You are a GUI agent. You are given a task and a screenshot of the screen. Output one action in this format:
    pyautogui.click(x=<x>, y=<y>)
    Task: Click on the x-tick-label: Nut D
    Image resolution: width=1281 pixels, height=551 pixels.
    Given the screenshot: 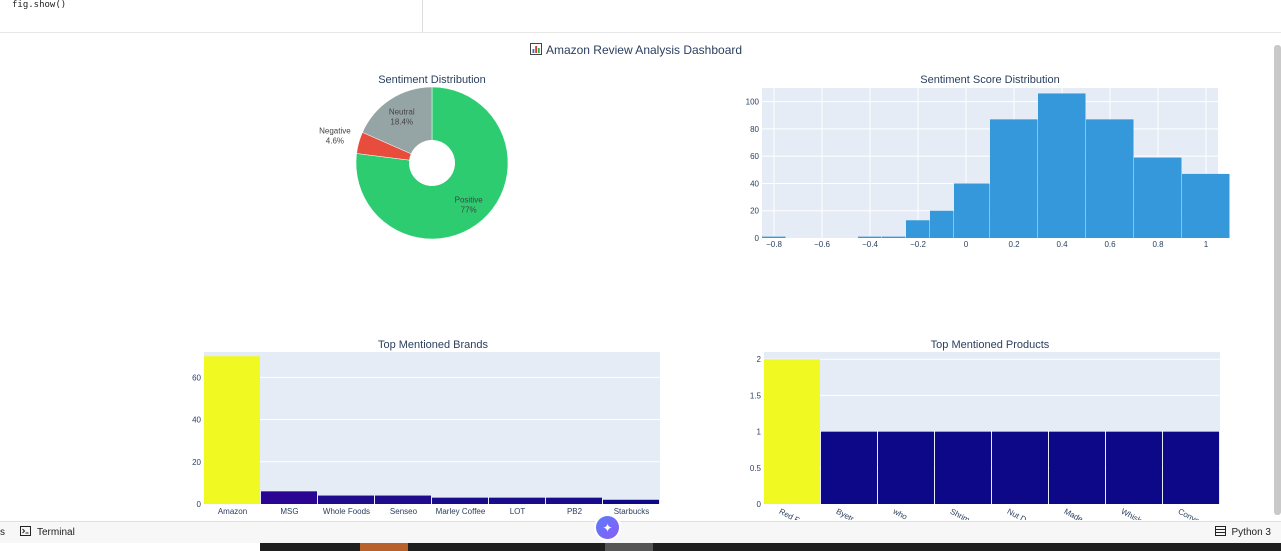 What is the action you would take?
    pyautogui.click(x=1017, y=513)
    